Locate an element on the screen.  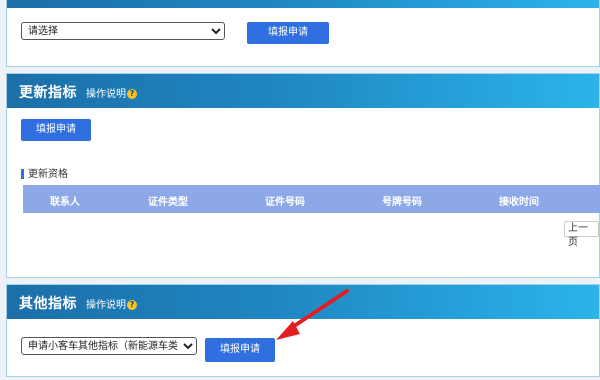
update-apply-button: 填报申请 is located at coordinates (56, 130).